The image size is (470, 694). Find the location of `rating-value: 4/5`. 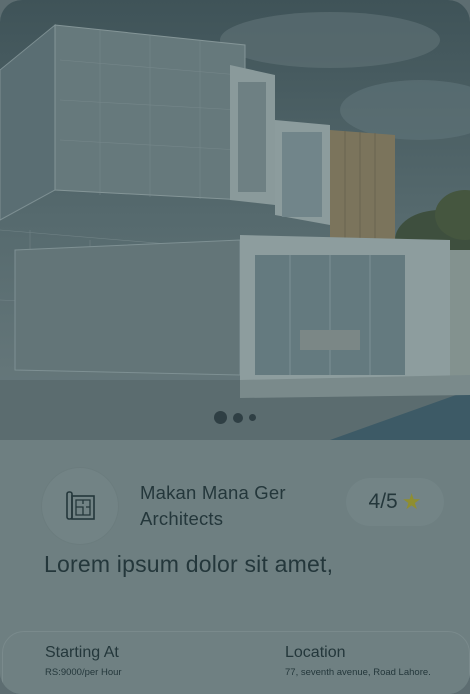

rating-value: 4/5 is located at coordinates (383, 501).